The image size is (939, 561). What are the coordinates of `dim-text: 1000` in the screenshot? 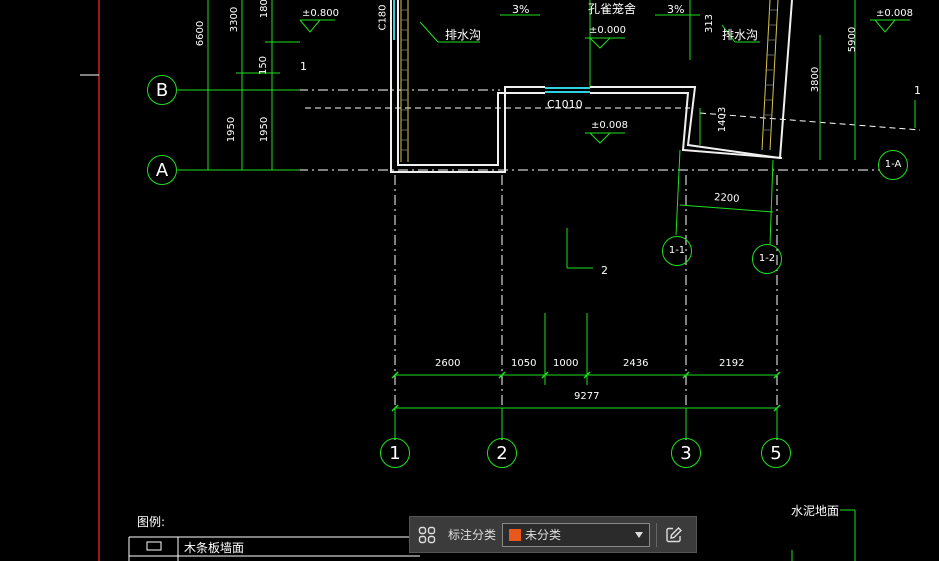 It's located at (566, 363).